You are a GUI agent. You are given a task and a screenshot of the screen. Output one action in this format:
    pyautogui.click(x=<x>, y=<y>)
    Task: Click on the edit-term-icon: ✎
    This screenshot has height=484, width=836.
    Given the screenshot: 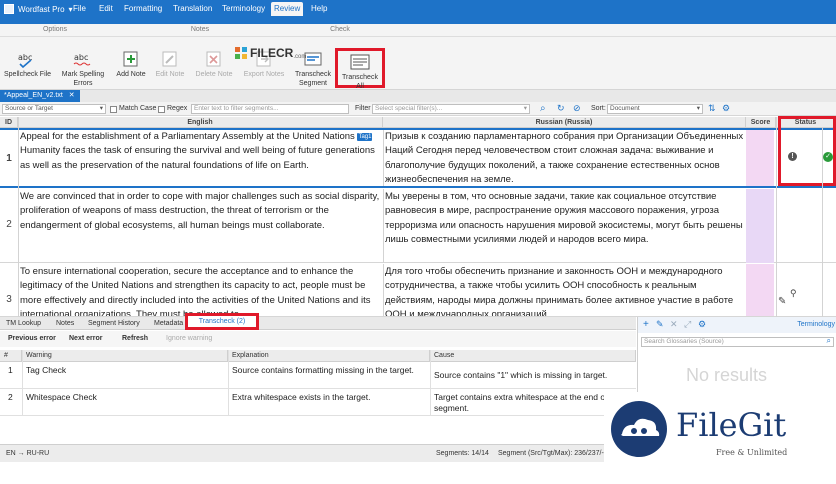 What is the action you would take?
    pyautogui.click(x=660, y=324)
    